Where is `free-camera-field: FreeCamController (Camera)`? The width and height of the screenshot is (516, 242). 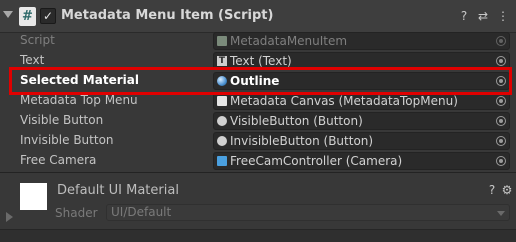
free-camera-field: FreeCamController (Camera) is located at coordinates (361, 161).